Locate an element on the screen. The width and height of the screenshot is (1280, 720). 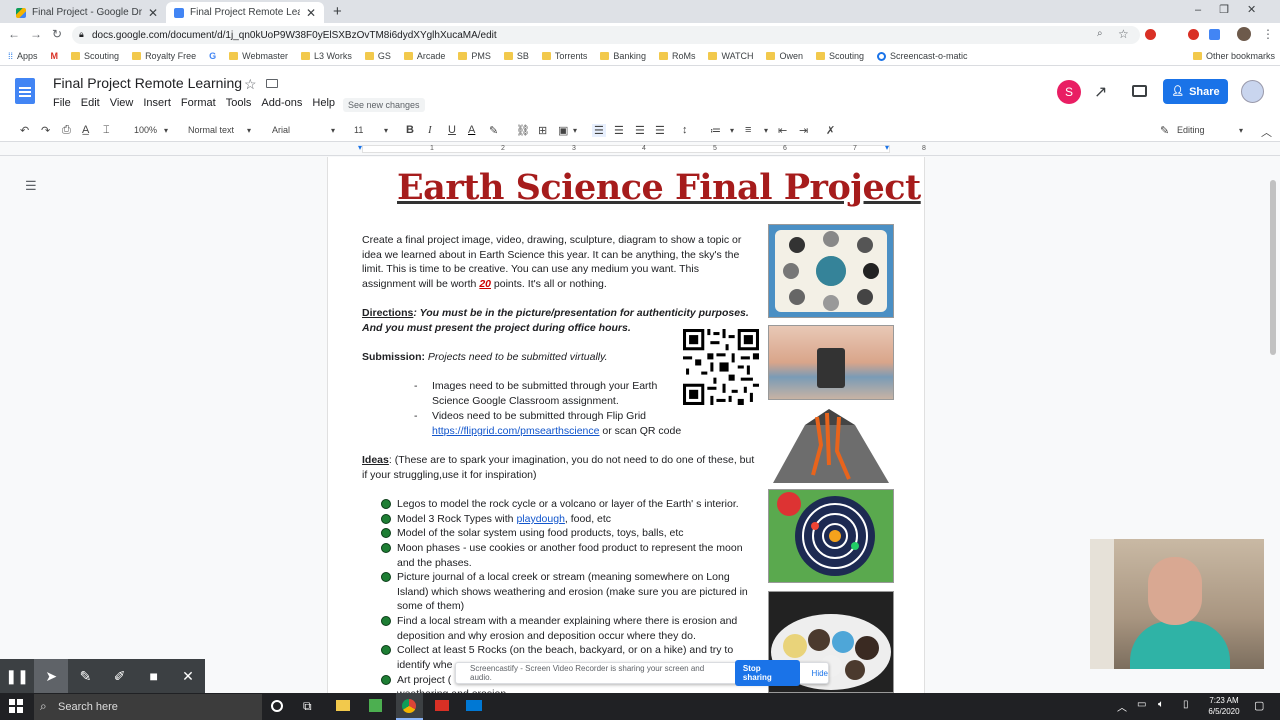
bookmark-item: Arcade is located at coordinates (424, 56).